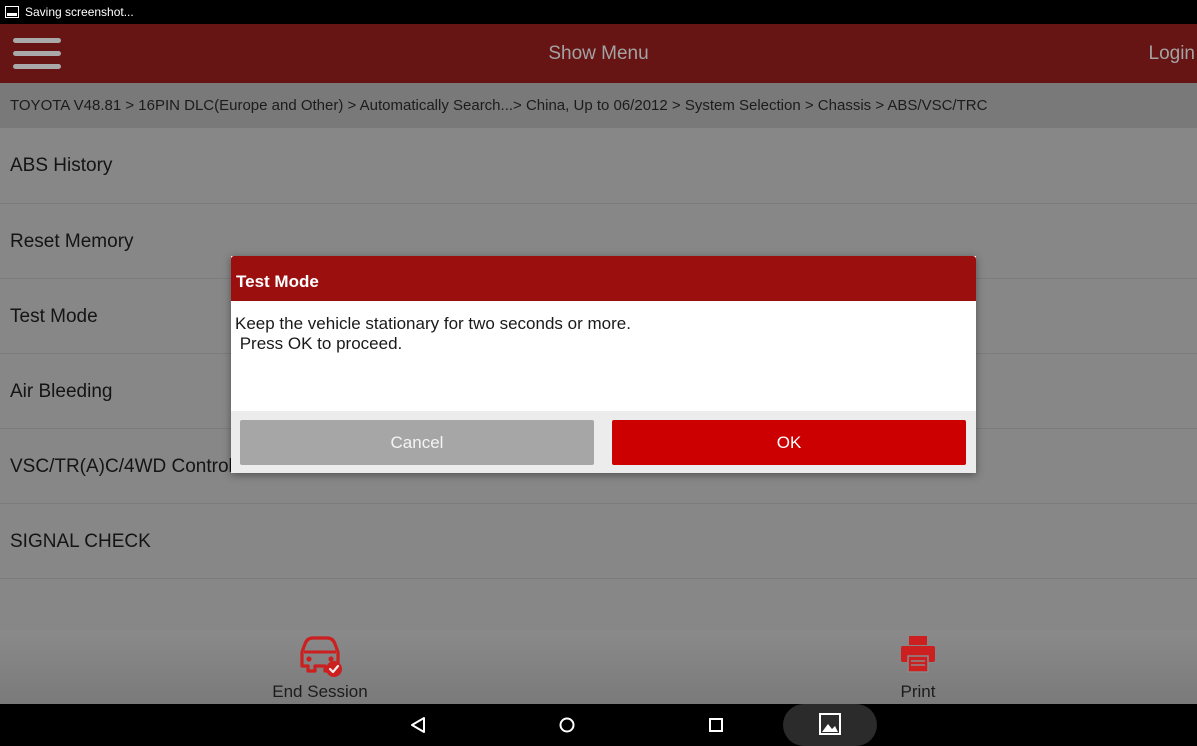 This screenshot has width=1197, height=746. Describe the element at coordinates (603, 278) in the screenshot. I see `dialog-title: Test Mode` at that location.